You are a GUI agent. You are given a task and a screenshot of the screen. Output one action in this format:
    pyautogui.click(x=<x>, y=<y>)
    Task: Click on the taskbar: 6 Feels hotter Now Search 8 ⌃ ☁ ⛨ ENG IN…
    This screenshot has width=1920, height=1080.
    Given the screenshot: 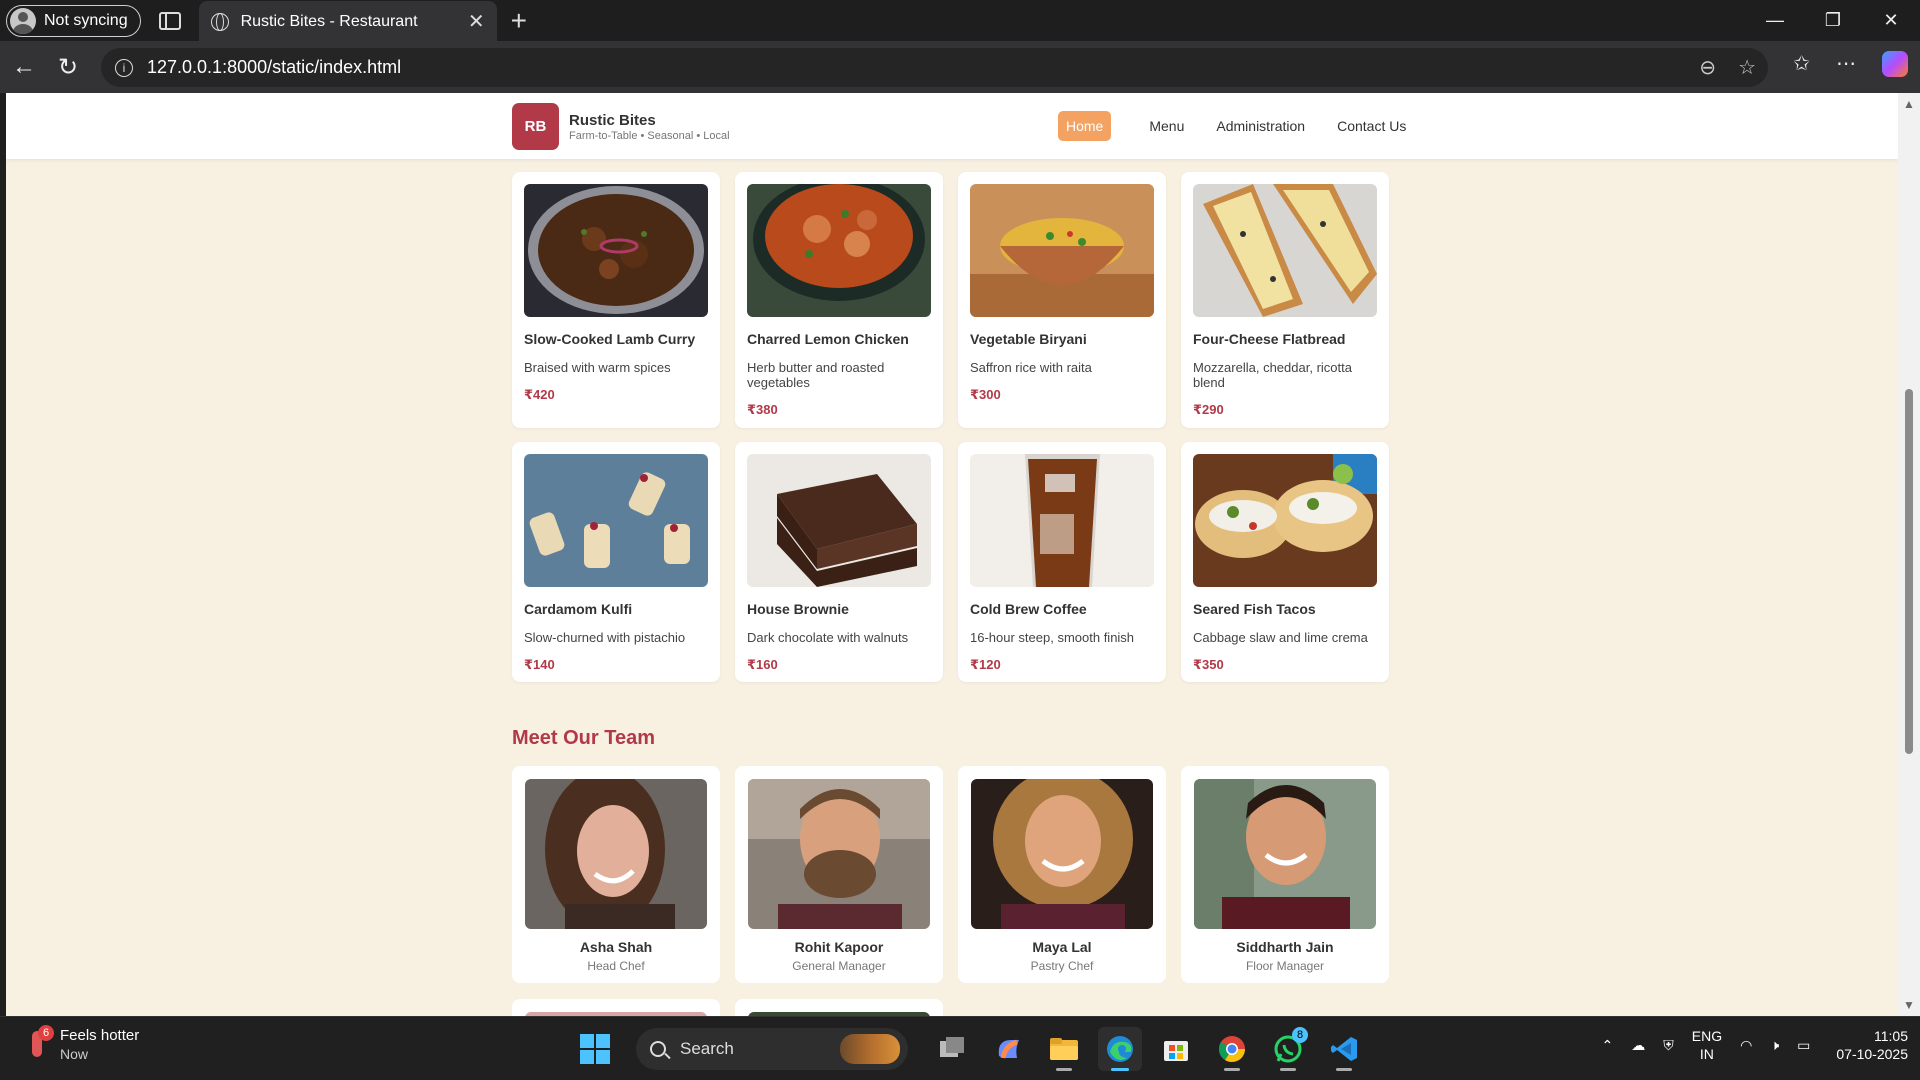 What is the action you would take?
    pyautogui.click(x=960, y=1048)
    